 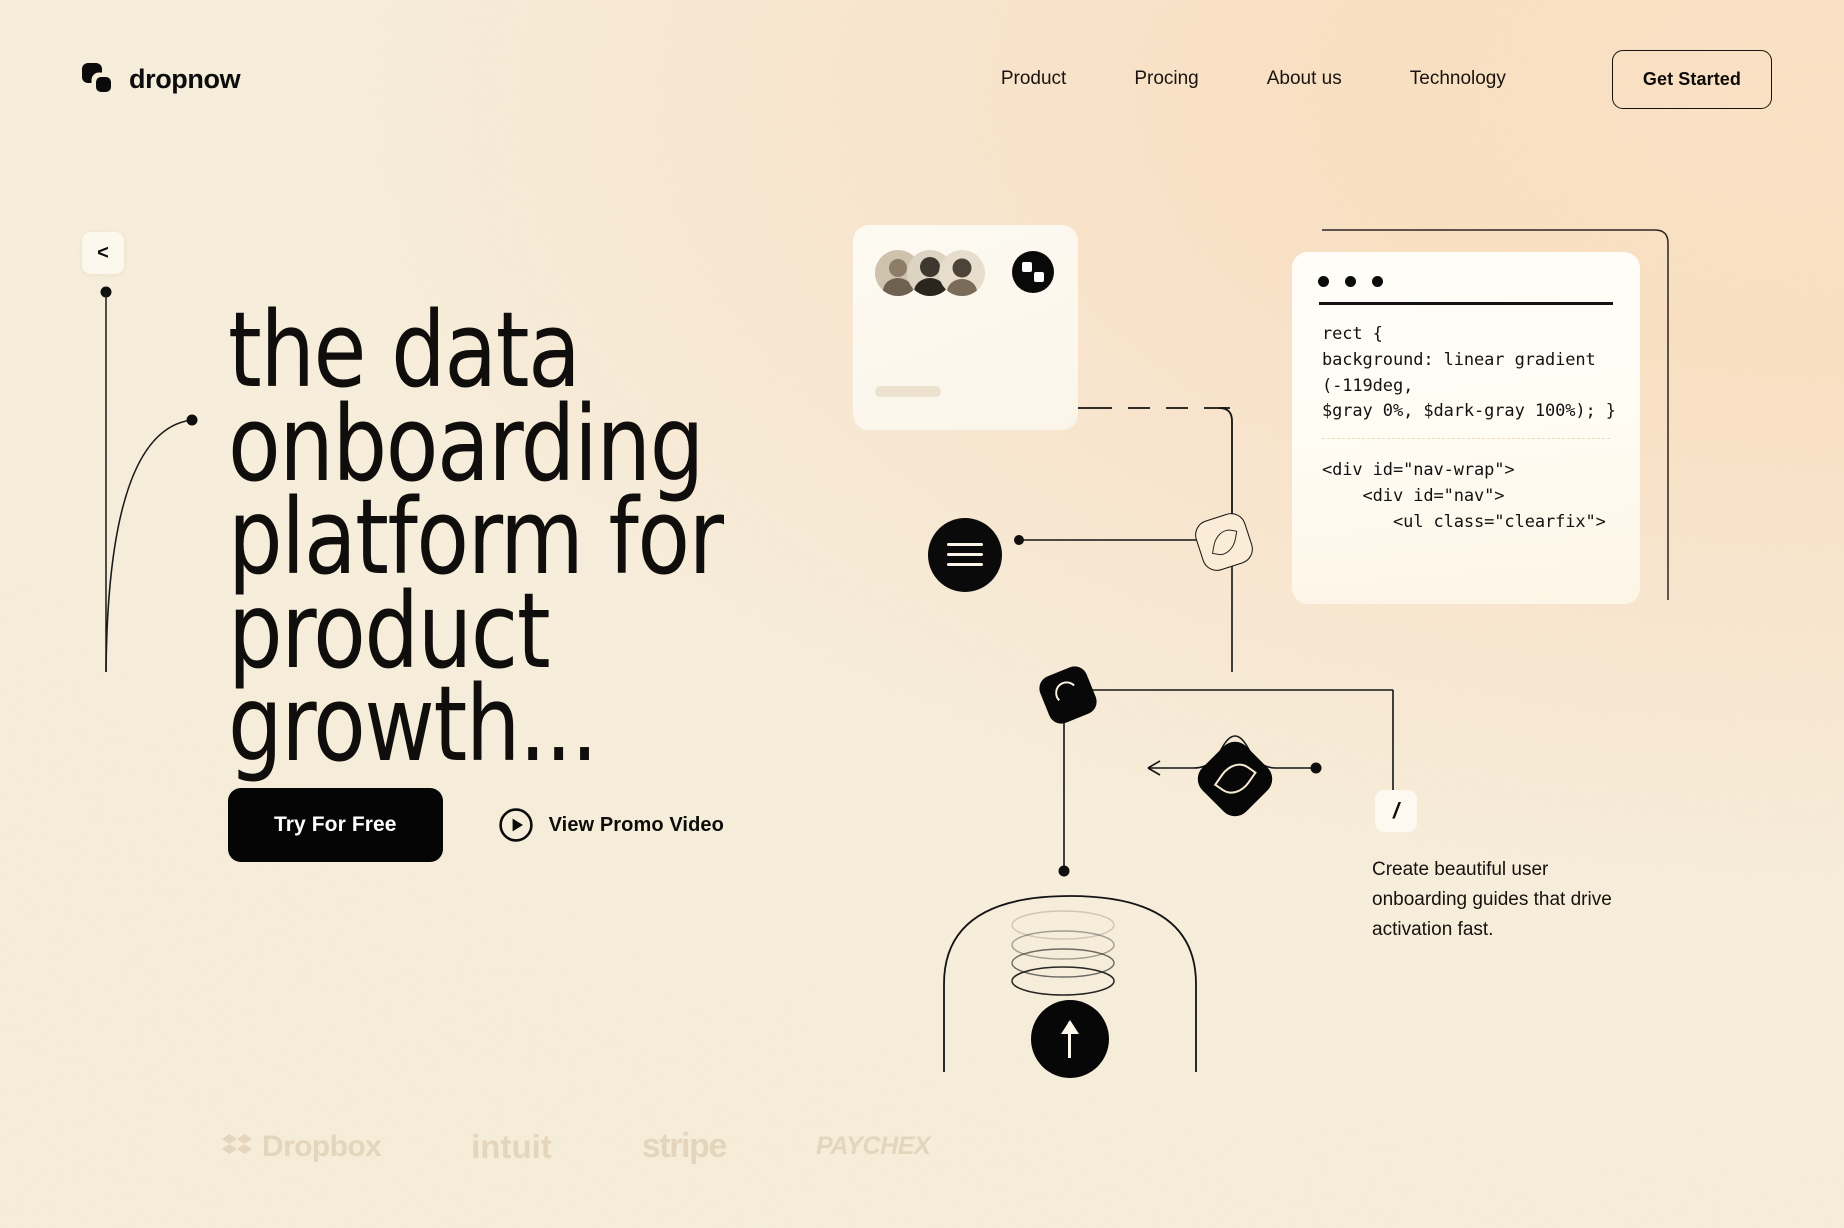 What do you see at coordinates (965, 327) in the screenshot?
I see `avatars-card` at bounding box center [965, 327].